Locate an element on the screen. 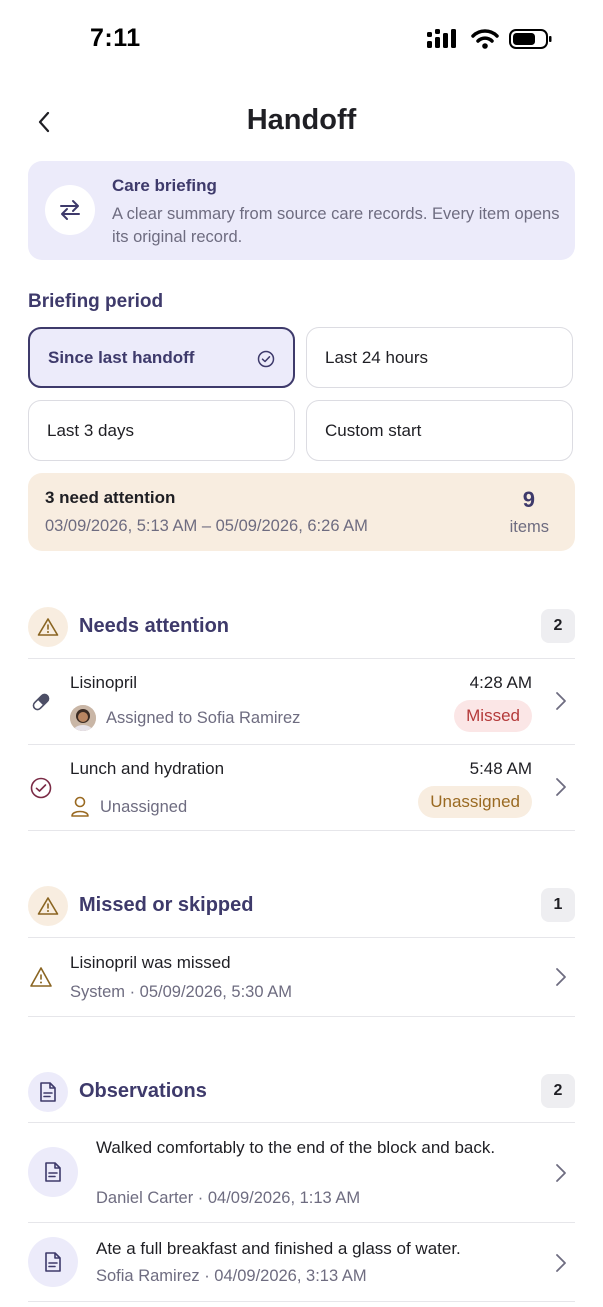 This screenshot has width=603, height=1307. period-option-label: Last 24 hours is located at coordinates (377, 357).